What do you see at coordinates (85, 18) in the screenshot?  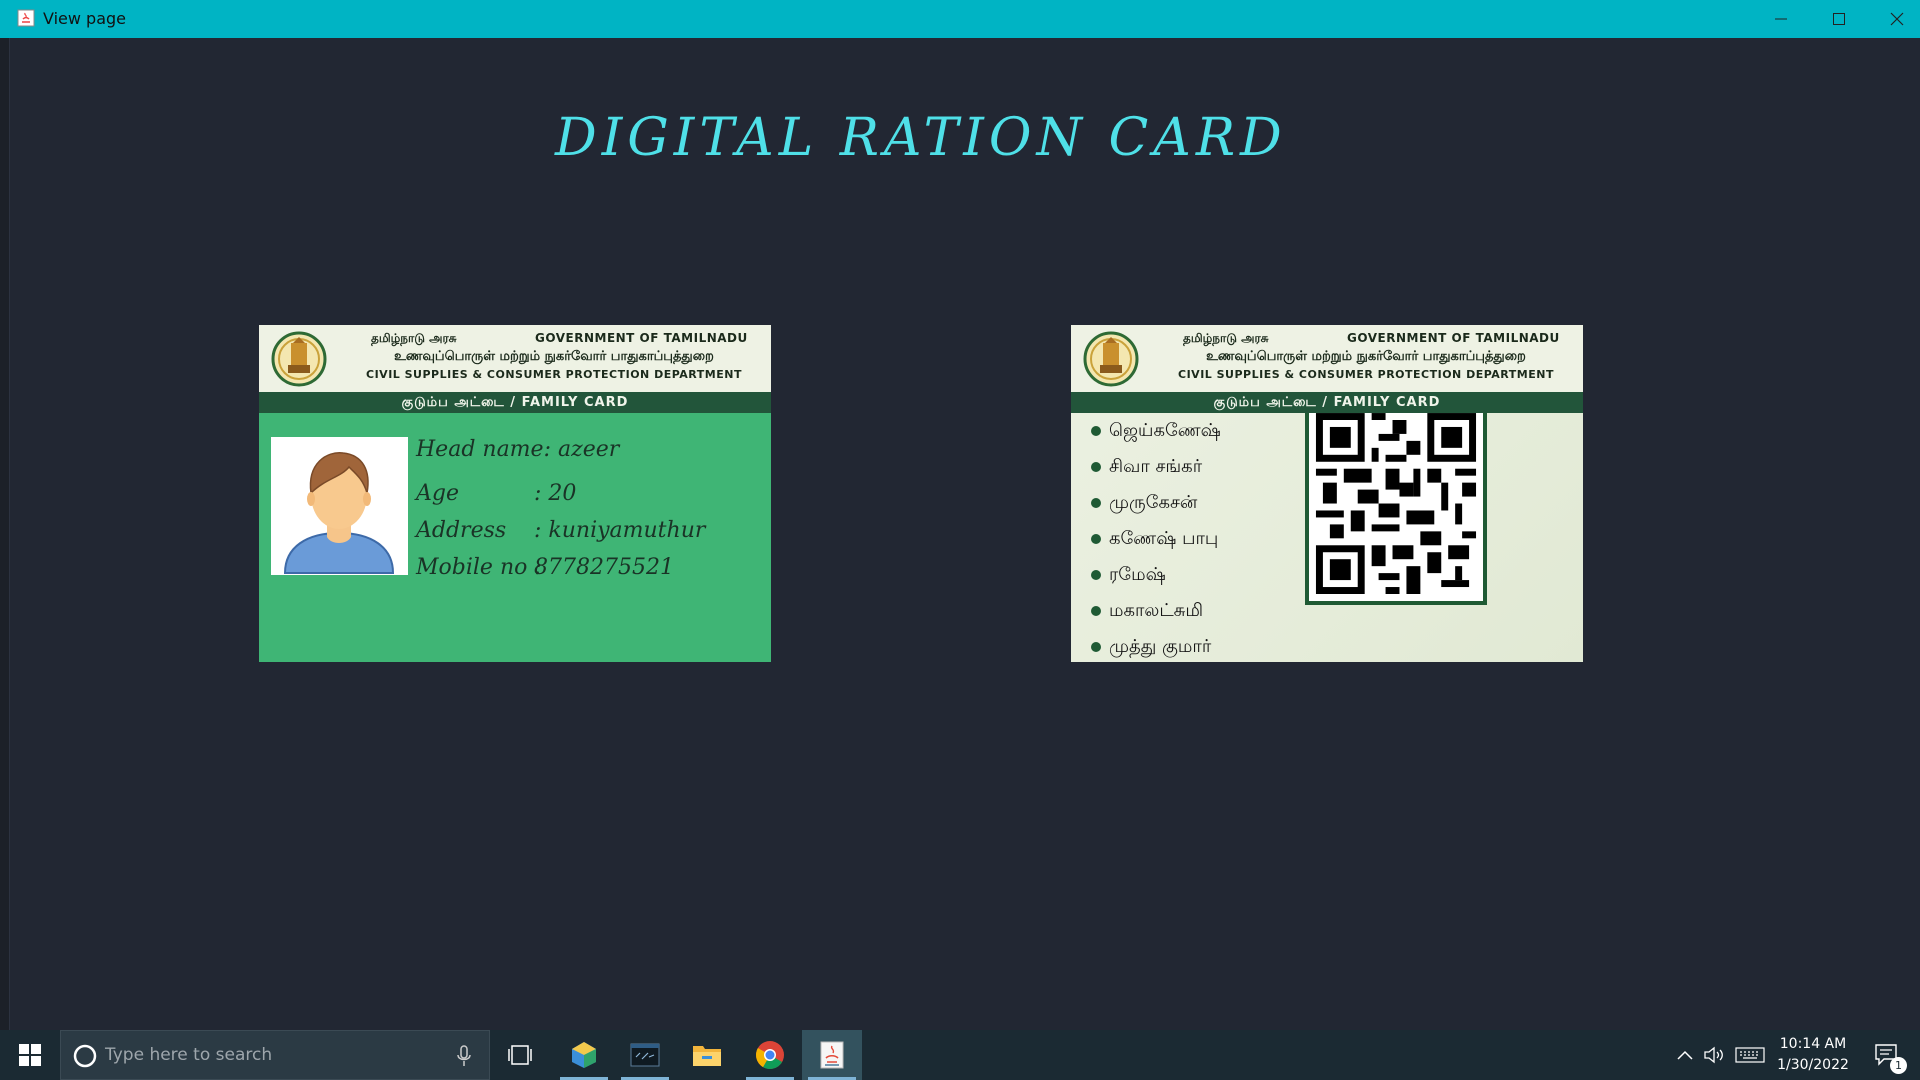 I see `window-title: View page` at bounding box center [85, 18].